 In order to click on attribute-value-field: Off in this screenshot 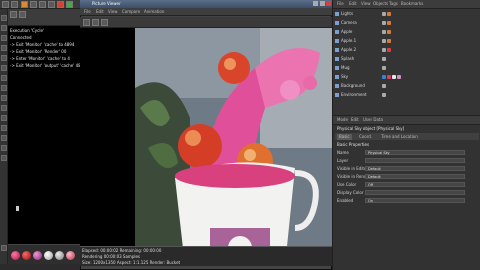, I will do `click(415, 184)`.